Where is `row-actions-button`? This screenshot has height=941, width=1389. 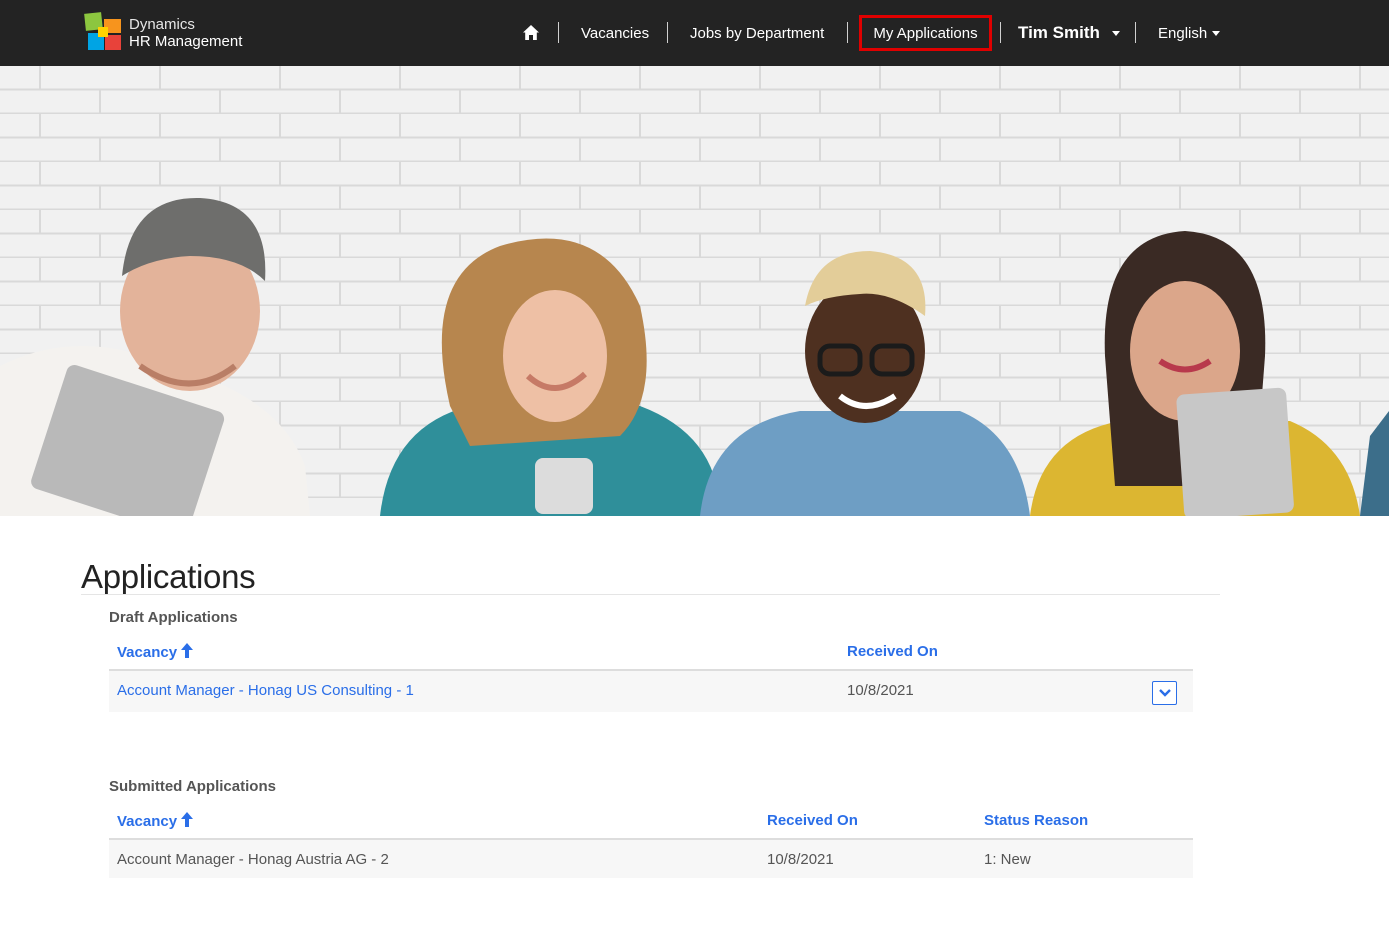
row-actions-button is located at coordinates (1164, 693).